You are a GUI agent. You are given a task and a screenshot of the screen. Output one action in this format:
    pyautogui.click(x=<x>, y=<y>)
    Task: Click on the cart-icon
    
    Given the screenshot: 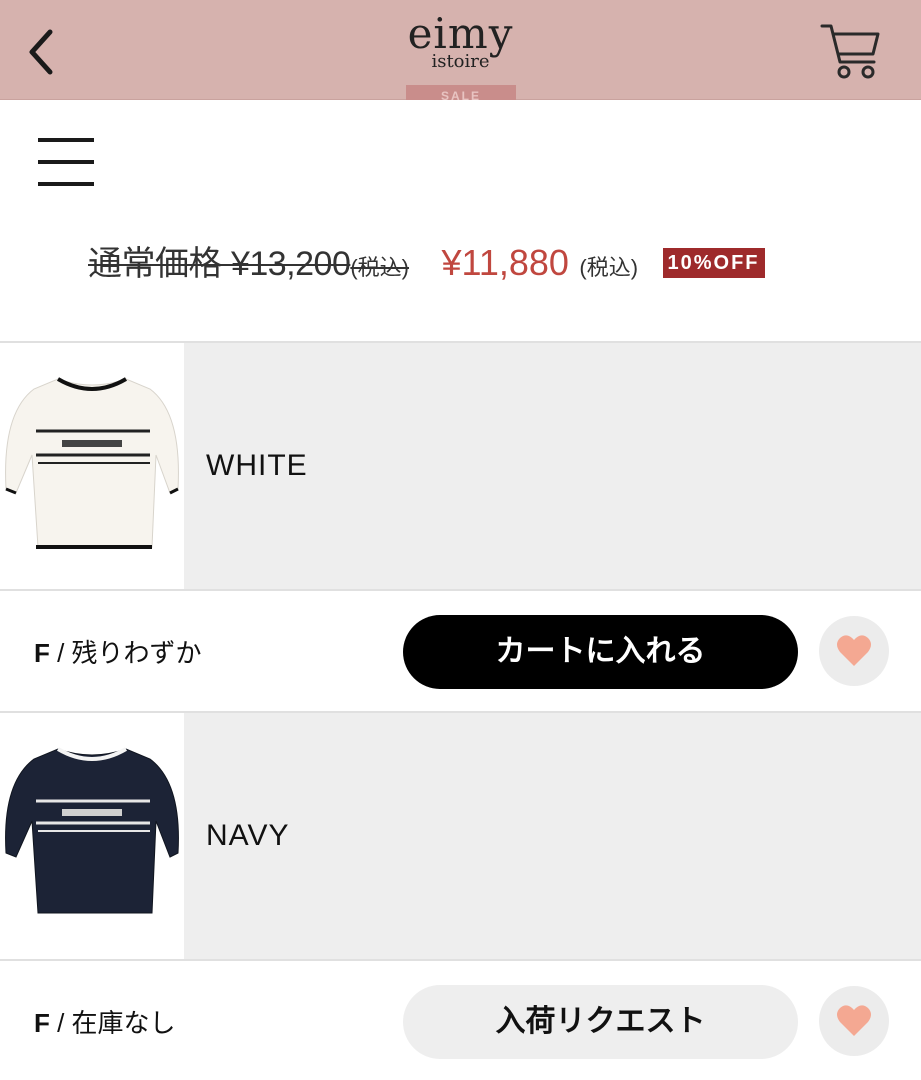 What is the action you would take?
    pyautogui.click(x=850, y=51)
    